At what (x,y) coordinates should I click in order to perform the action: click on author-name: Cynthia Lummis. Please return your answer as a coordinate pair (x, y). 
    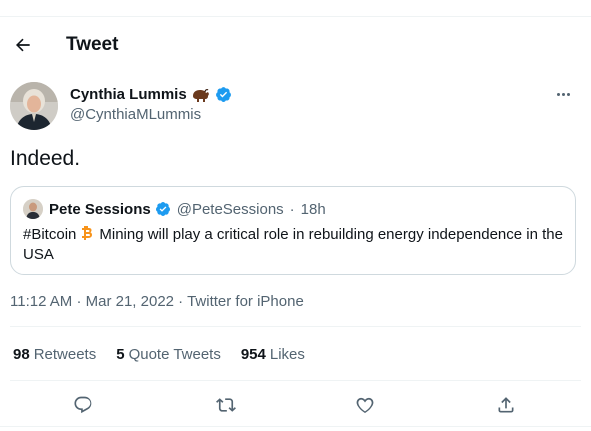
    Looking at the image, I should click on (128, 94).